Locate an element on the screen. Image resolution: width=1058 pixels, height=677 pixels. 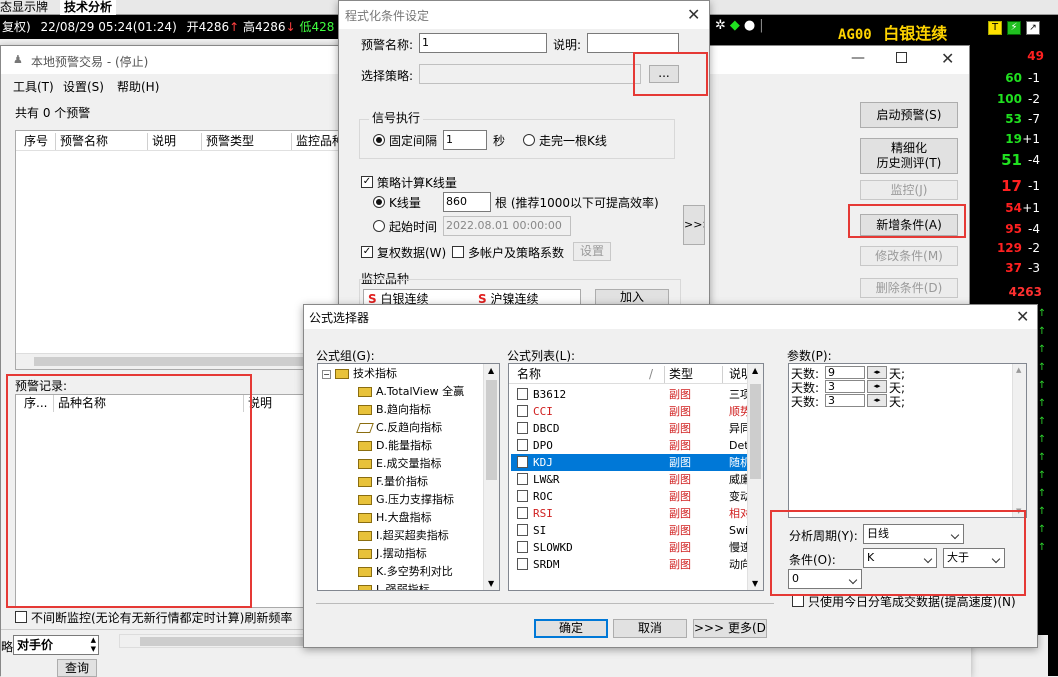
list-vscroll: ▲ ▼ is located at coordinates (755, 477).